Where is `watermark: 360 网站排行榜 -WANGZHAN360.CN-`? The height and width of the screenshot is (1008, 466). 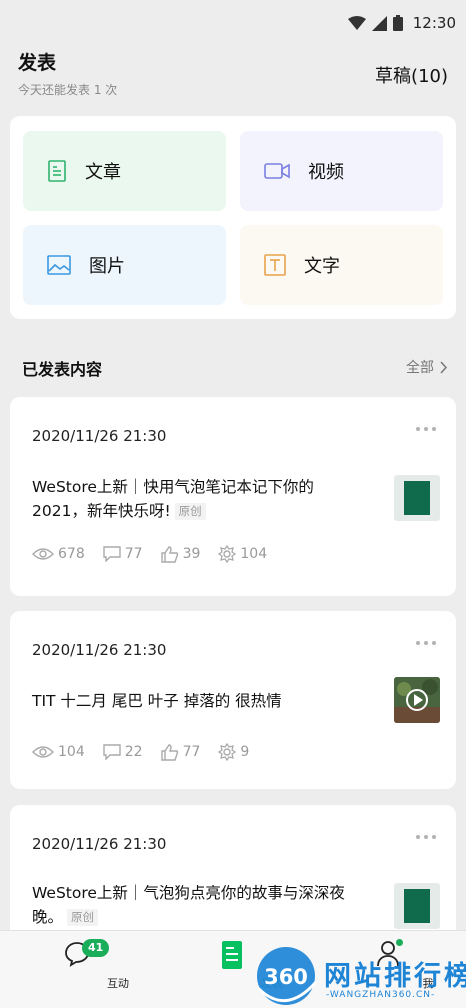
watermark: 360 网站排行榜 -WANGZHAN360.CN- is located at coordinates (359, 977).